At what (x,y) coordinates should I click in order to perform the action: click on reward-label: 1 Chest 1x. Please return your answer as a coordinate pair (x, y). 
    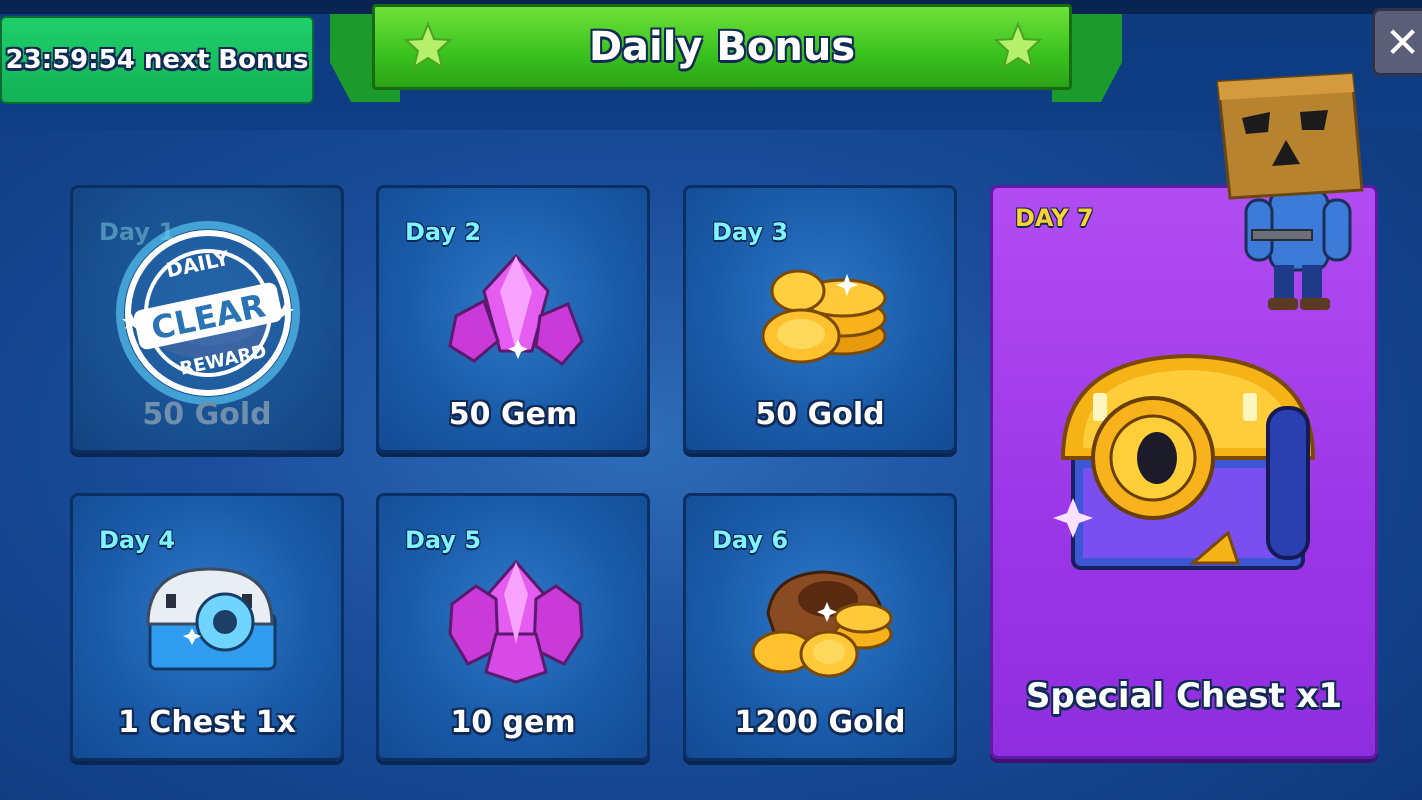
    Looking at the image, I should click on (207, 722).